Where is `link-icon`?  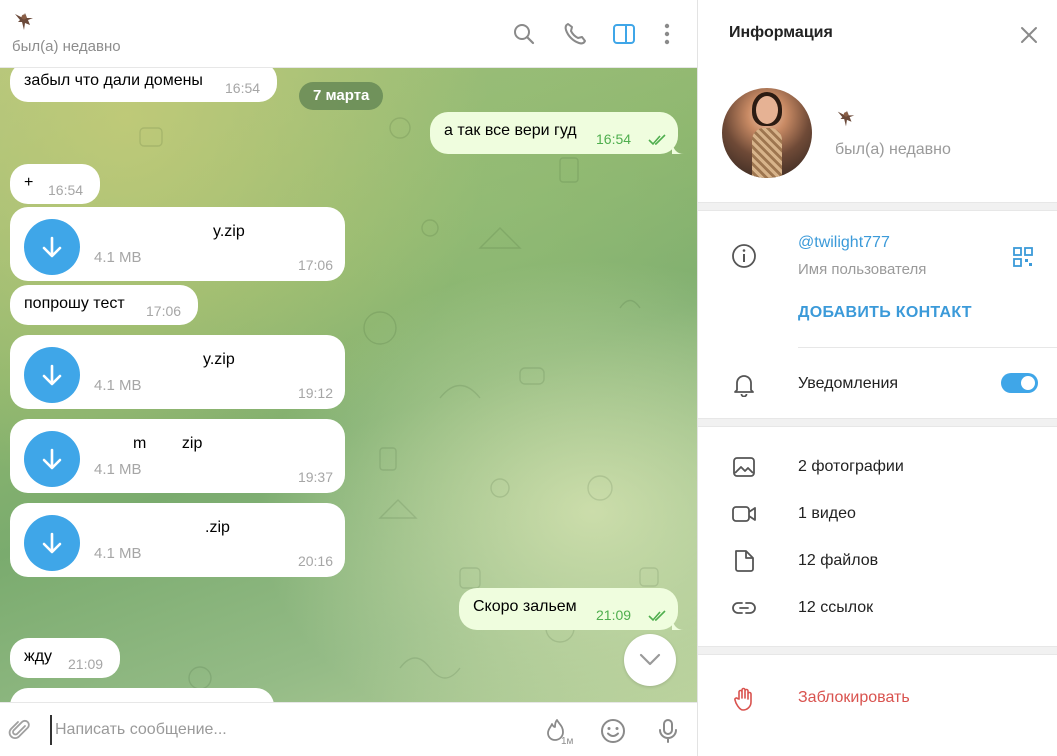
link-icon is located at coordinates (744, 608).